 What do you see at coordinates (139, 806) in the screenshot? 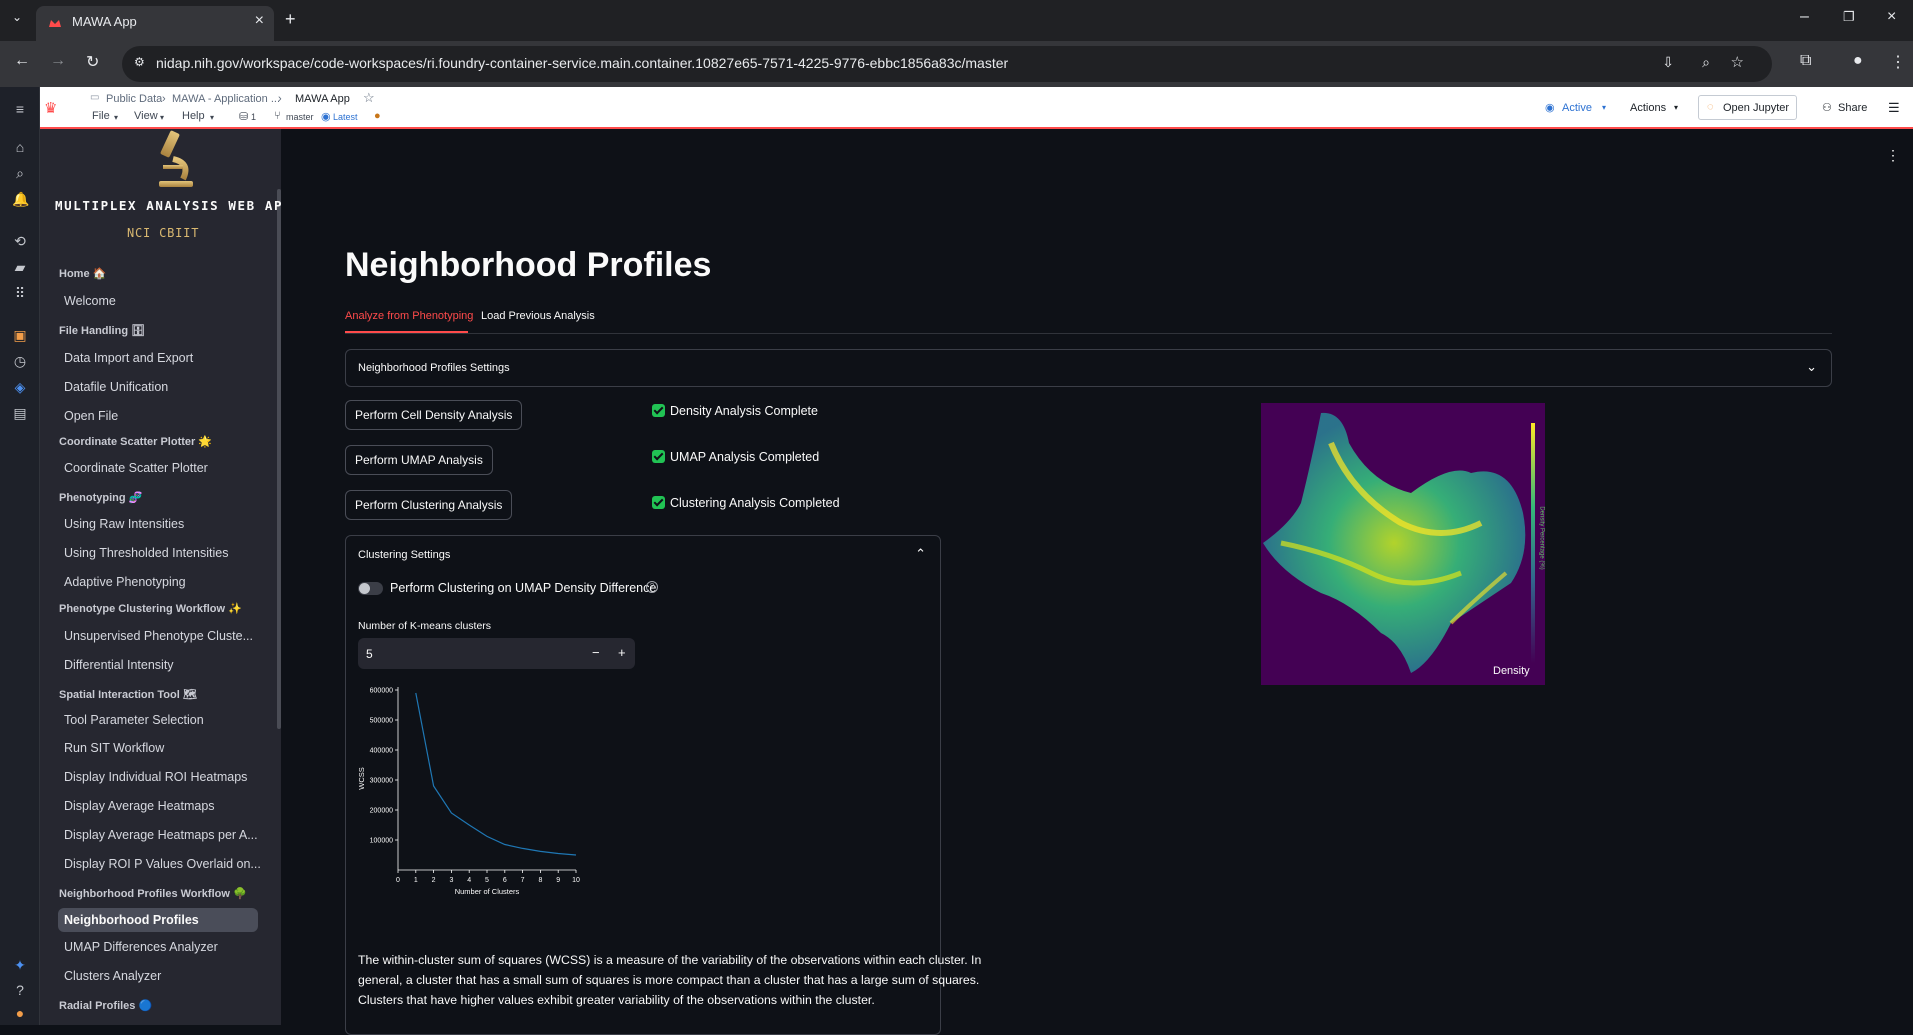
I see `nav-item-average-heatmaps: Display Average Heatmaps` at bounding box center [139, 806].